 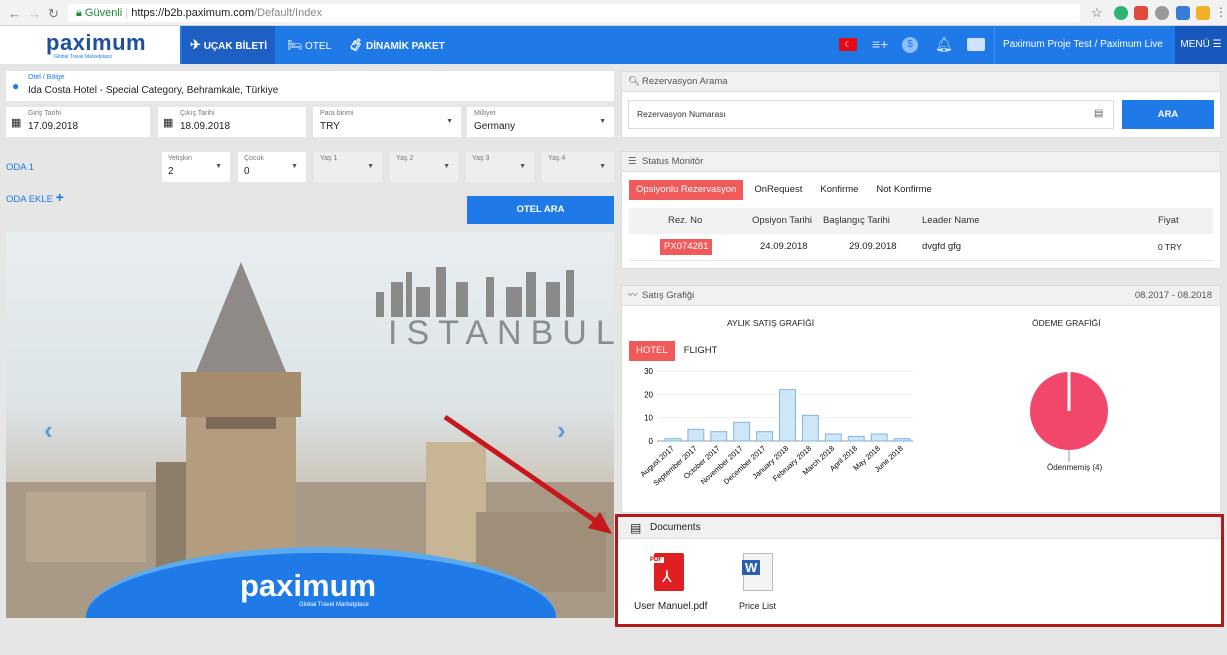 I want to click on back-icon: ←, so click(x=14, y=13).